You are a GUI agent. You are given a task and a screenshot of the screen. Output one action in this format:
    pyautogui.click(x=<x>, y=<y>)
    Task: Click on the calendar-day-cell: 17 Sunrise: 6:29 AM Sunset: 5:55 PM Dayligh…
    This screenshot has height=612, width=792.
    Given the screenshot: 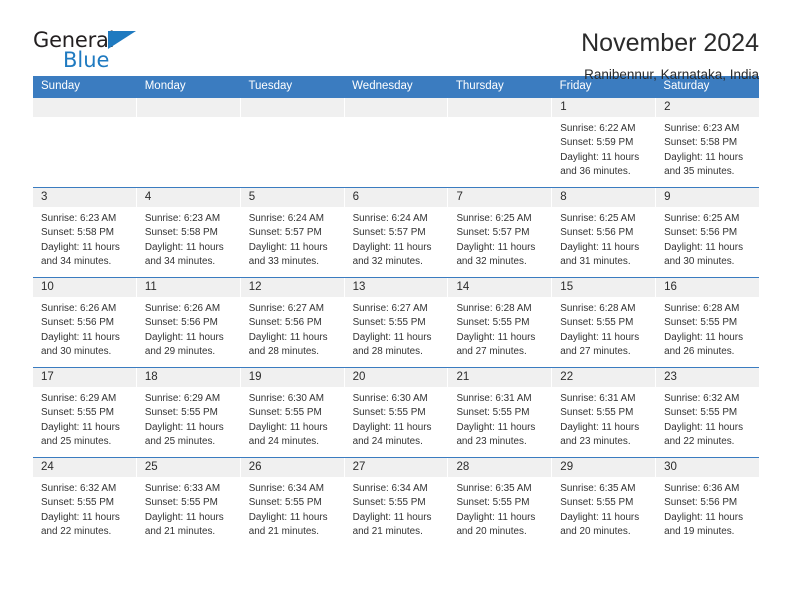 What is the action you would take?
    pyautogui.click(x=85, y=412)
    